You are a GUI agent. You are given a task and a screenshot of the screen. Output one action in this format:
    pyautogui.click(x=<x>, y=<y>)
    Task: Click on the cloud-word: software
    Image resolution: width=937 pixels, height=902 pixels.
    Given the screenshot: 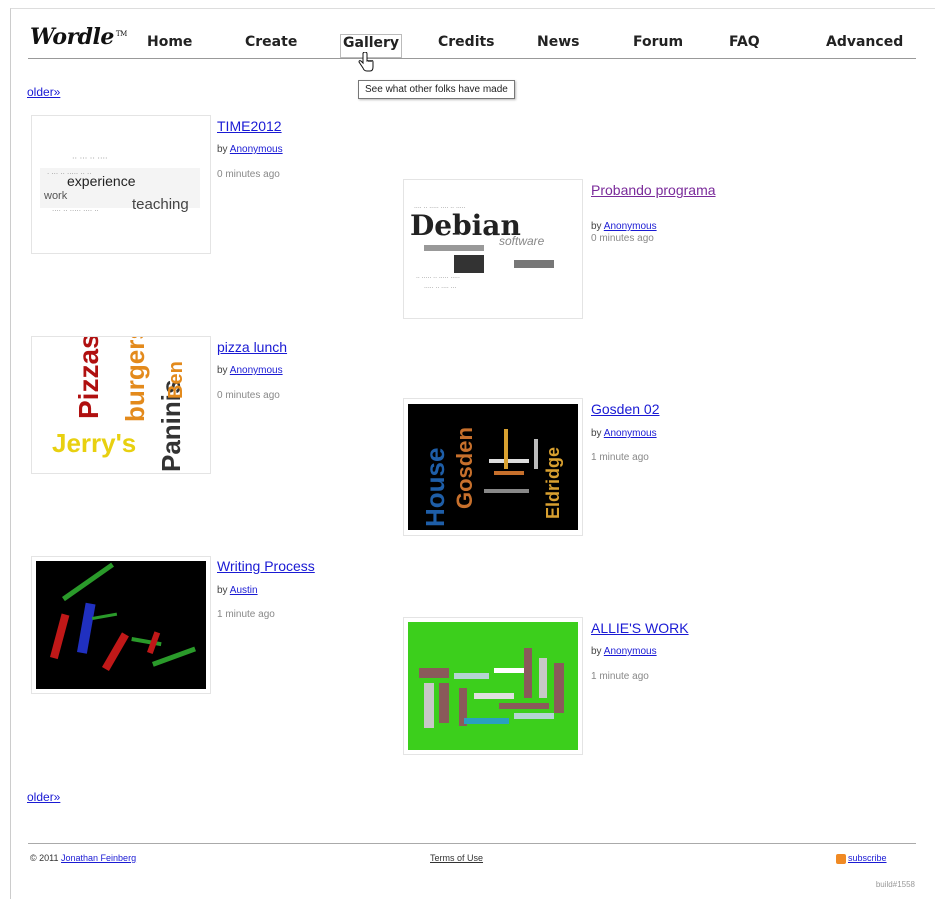 What is the action you would take?
    pyautogui.click(x=522, y=241)
    